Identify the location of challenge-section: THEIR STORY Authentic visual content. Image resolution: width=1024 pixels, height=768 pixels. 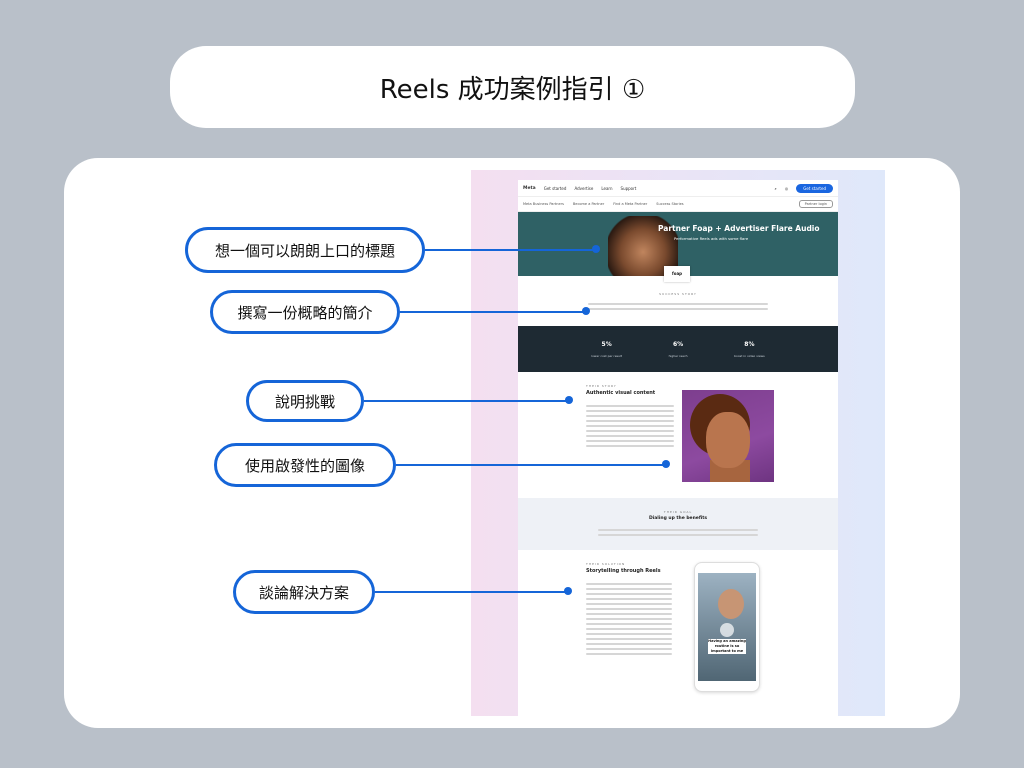
(678, 435).